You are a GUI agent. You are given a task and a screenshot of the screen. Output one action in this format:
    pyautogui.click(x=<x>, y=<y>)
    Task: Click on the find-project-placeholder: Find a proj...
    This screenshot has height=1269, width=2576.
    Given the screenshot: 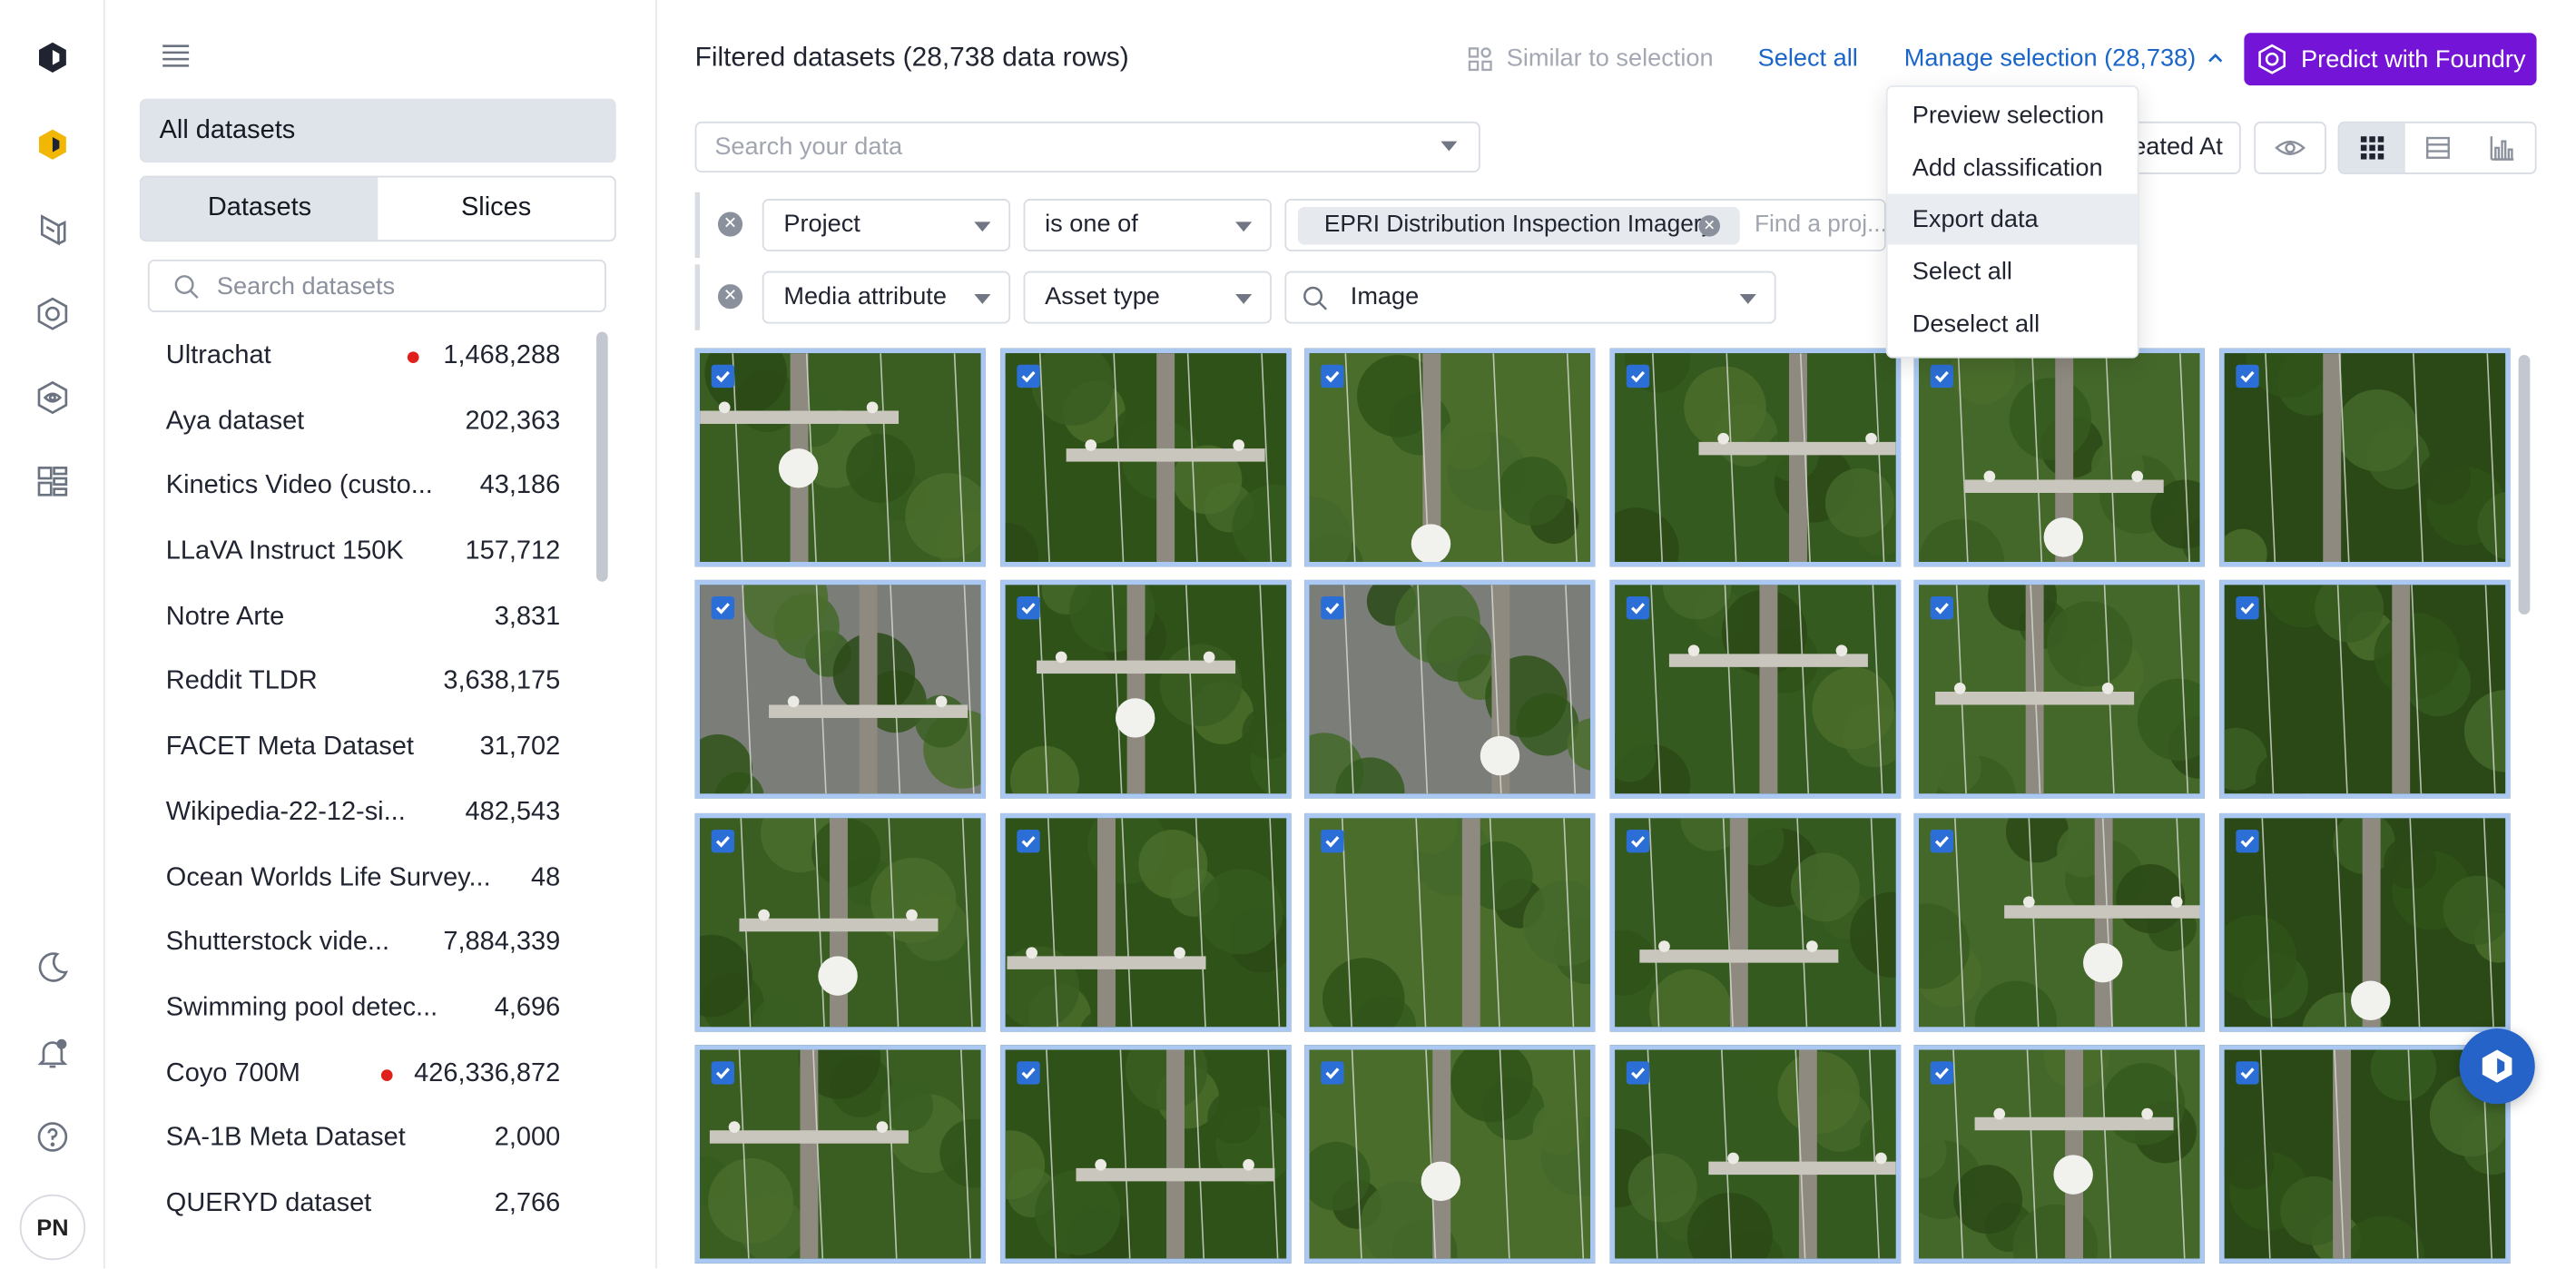 What is the action you would take?
    pyautogui.click(x=1819, y=225)
    